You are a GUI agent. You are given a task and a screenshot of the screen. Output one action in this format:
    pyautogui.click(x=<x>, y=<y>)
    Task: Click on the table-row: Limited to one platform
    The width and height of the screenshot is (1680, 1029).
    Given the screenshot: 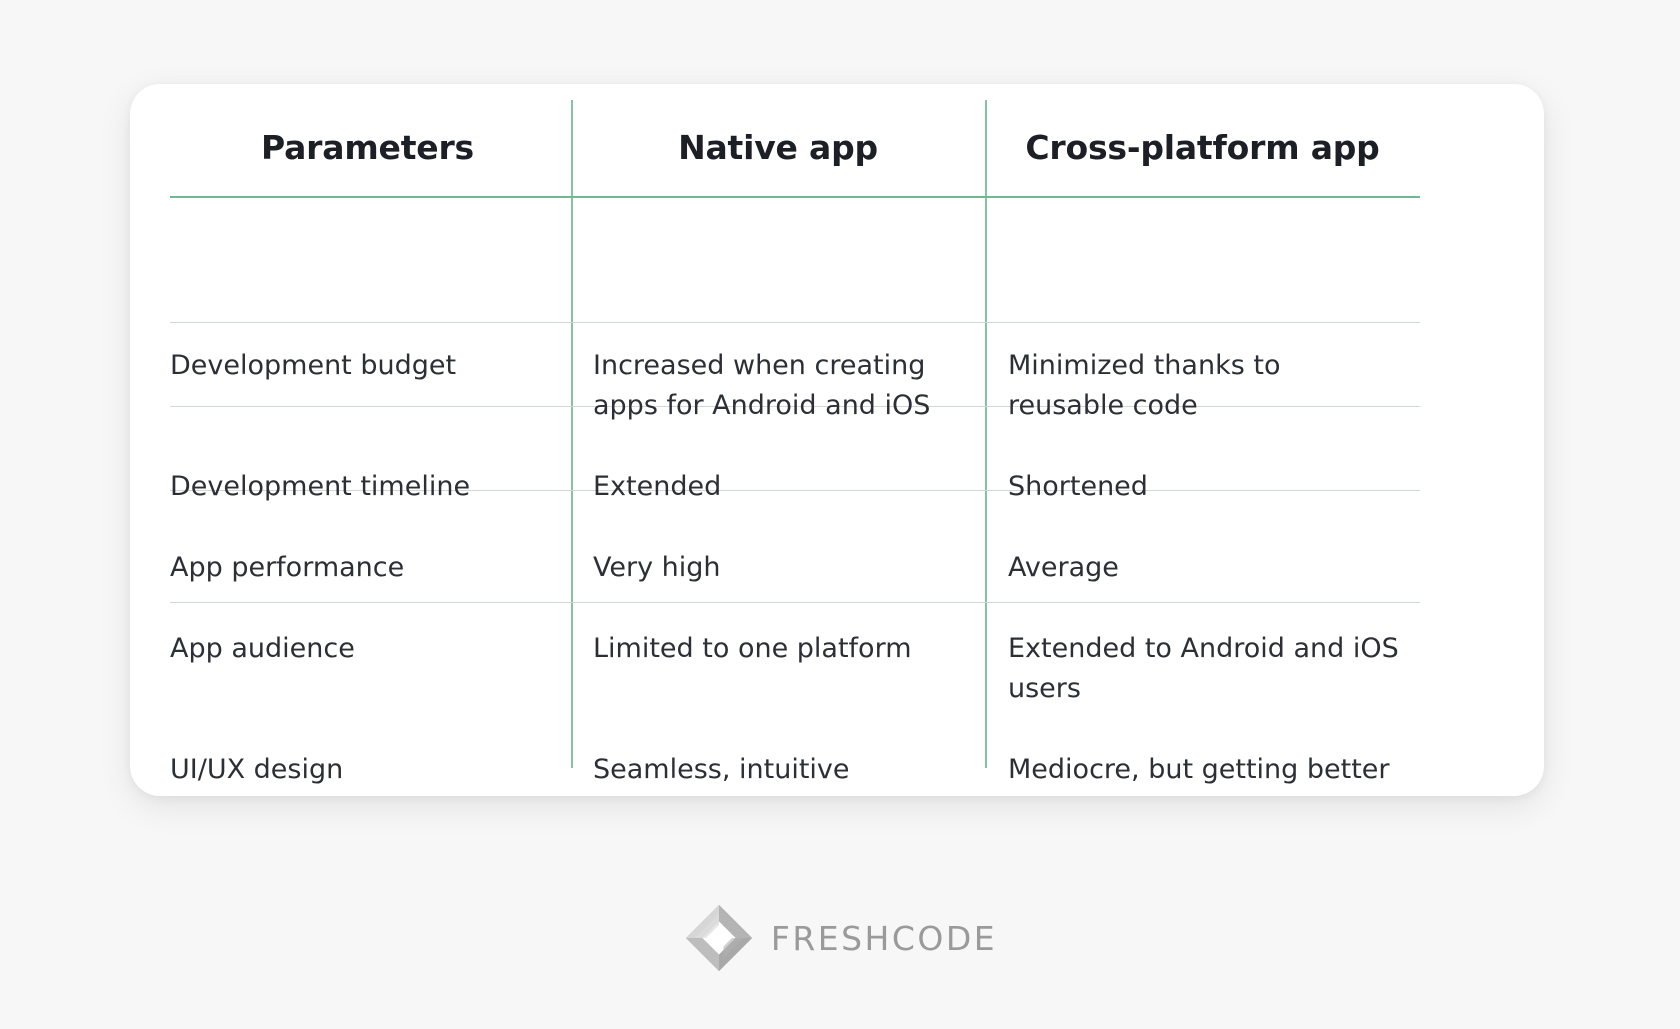 What is the action you would take?
    pyautogui.click(x=752, y=648)
    